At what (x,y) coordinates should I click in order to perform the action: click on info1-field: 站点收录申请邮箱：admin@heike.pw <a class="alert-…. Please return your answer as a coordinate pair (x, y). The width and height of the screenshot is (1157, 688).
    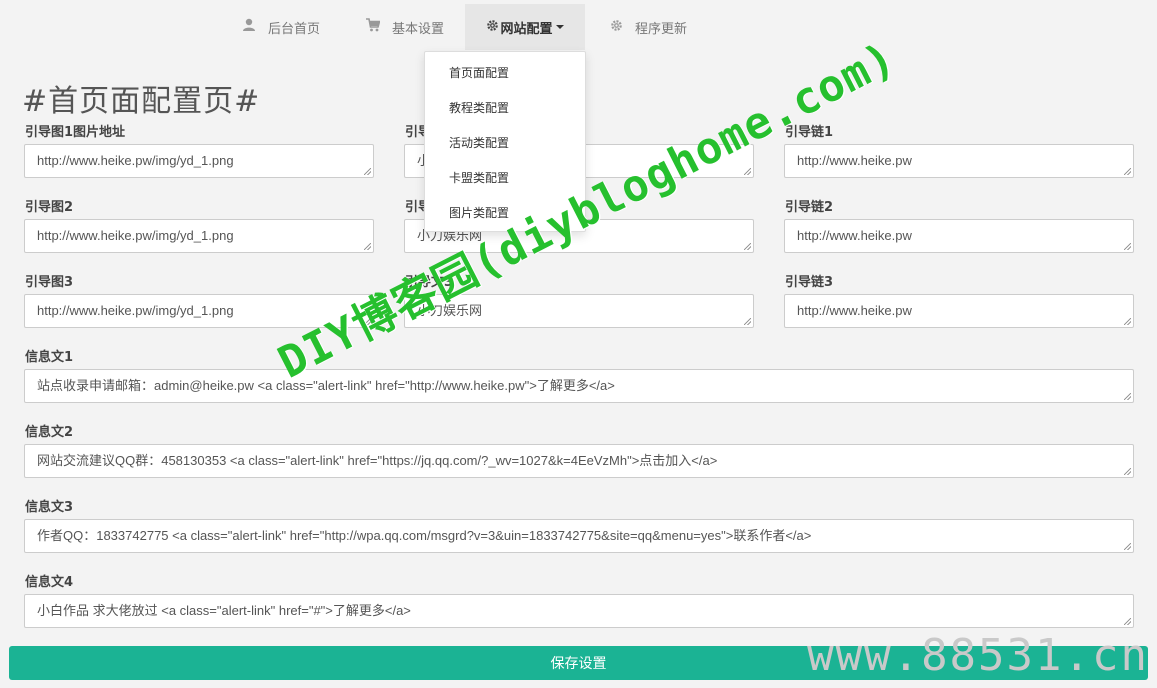
    Looking at the image, I should click on (579, 386).